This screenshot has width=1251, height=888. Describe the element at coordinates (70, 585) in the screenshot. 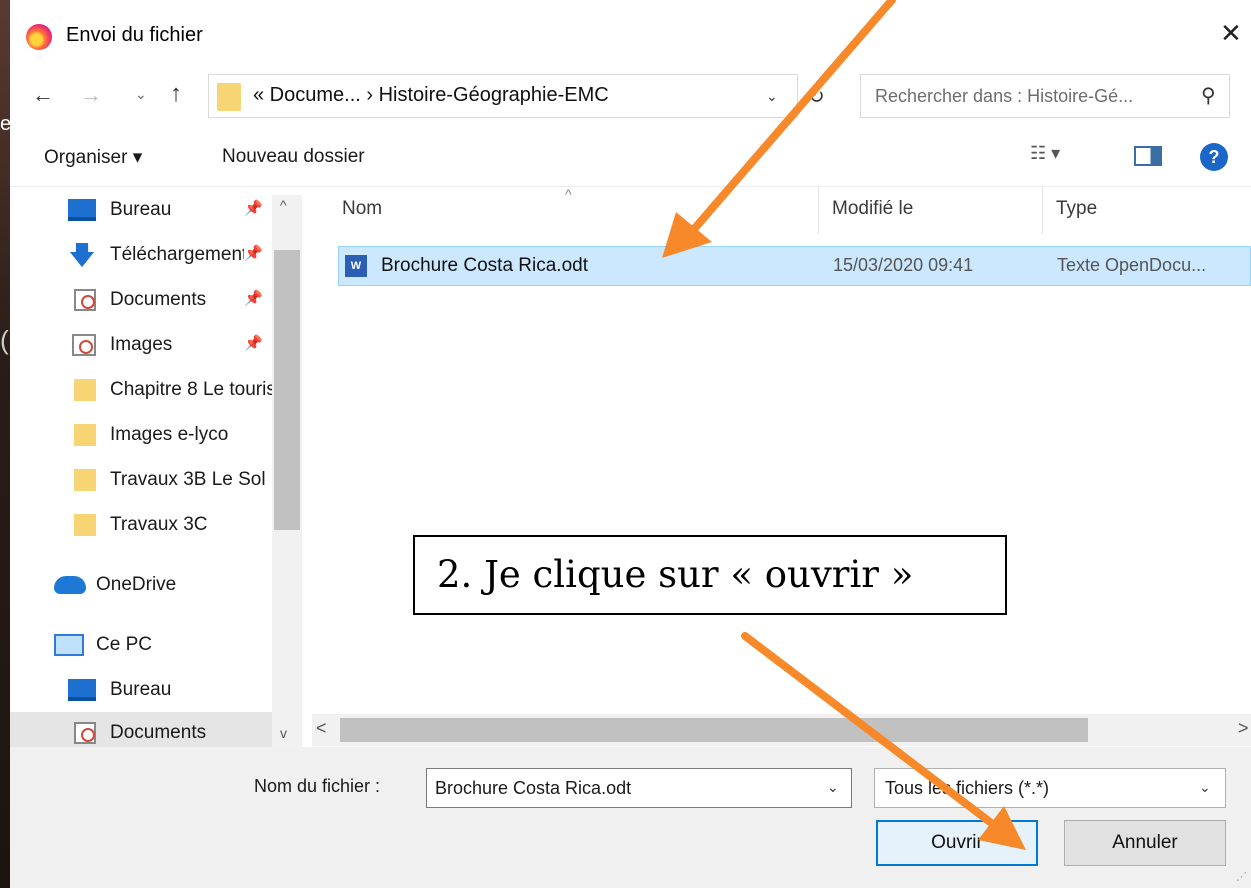

I see `onedrive-icon` at that location.